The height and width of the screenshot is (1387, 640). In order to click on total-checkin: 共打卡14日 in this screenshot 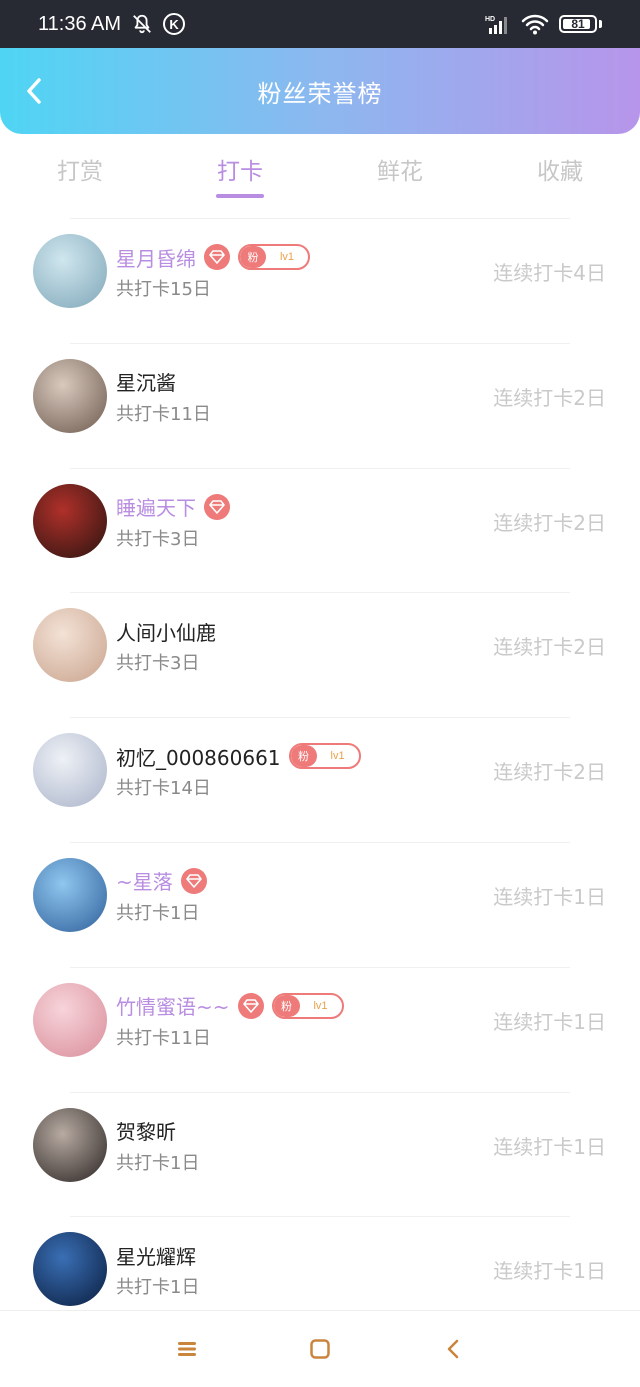, I will do `click(163, 789)`.